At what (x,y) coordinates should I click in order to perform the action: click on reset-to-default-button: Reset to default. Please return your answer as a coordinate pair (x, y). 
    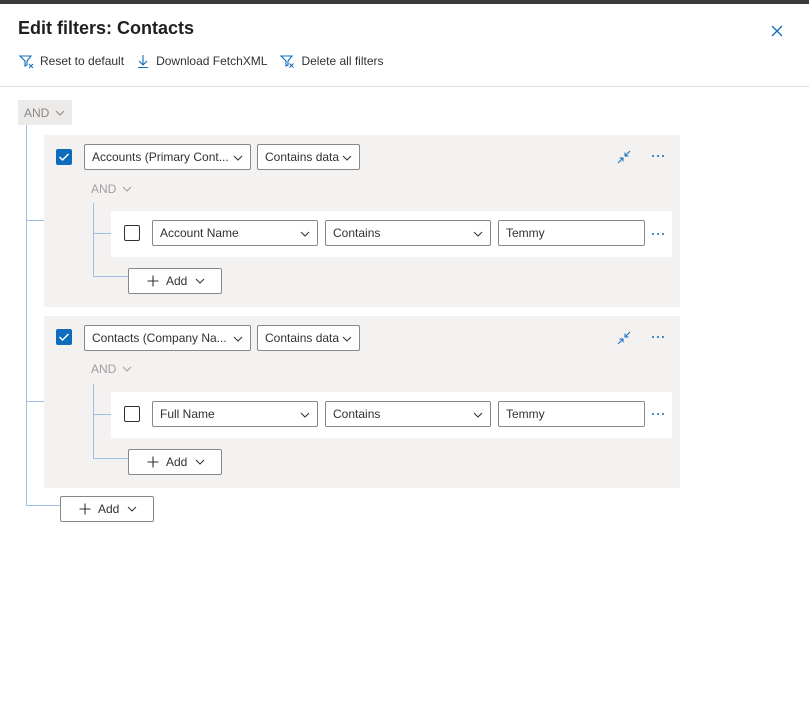
    Looking at the image, I should click on (71, 61).